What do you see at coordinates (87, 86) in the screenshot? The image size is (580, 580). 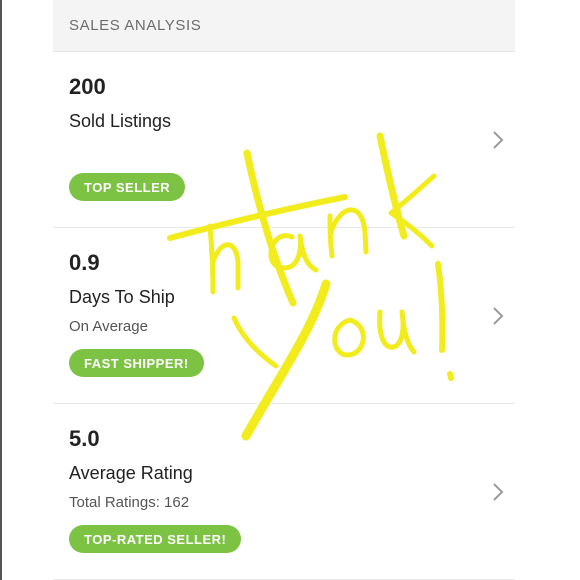 I see `stat-value: 200` at bounding box center [87, 86].